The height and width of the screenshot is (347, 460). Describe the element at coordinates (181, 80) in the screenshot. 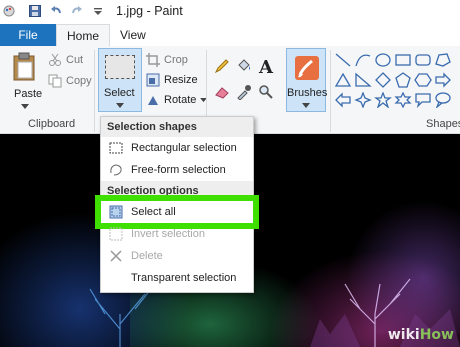

I see `resize-label: Resize` at that location.